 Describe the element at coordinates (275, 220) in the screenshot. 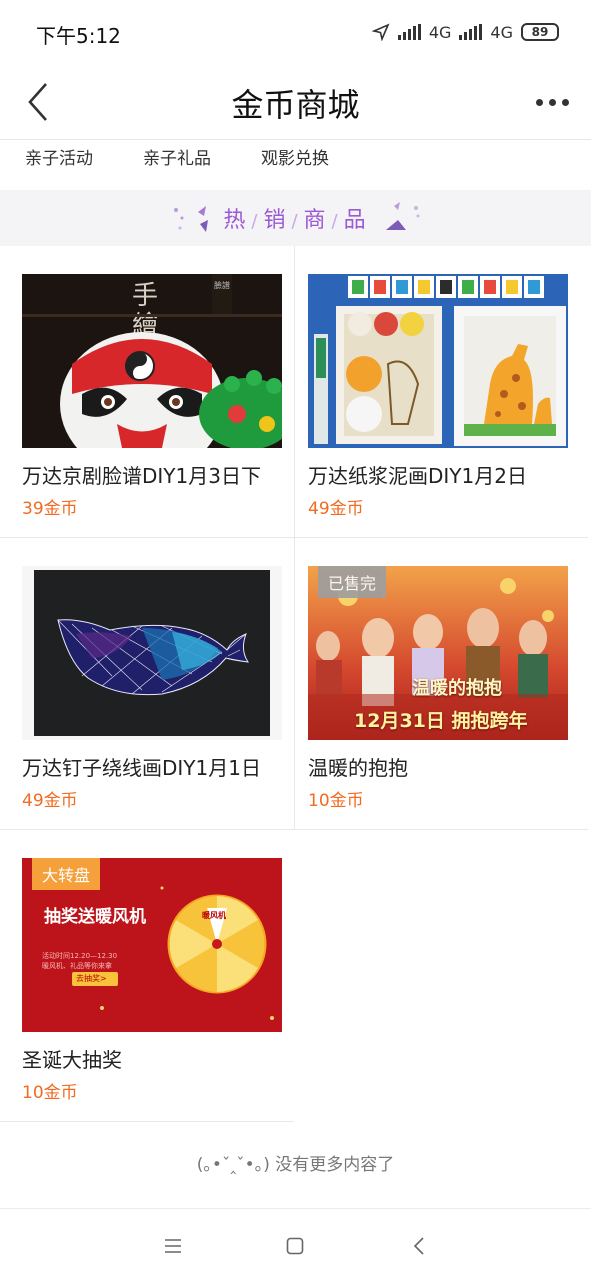

I see `section-title-char: 销` at that location.